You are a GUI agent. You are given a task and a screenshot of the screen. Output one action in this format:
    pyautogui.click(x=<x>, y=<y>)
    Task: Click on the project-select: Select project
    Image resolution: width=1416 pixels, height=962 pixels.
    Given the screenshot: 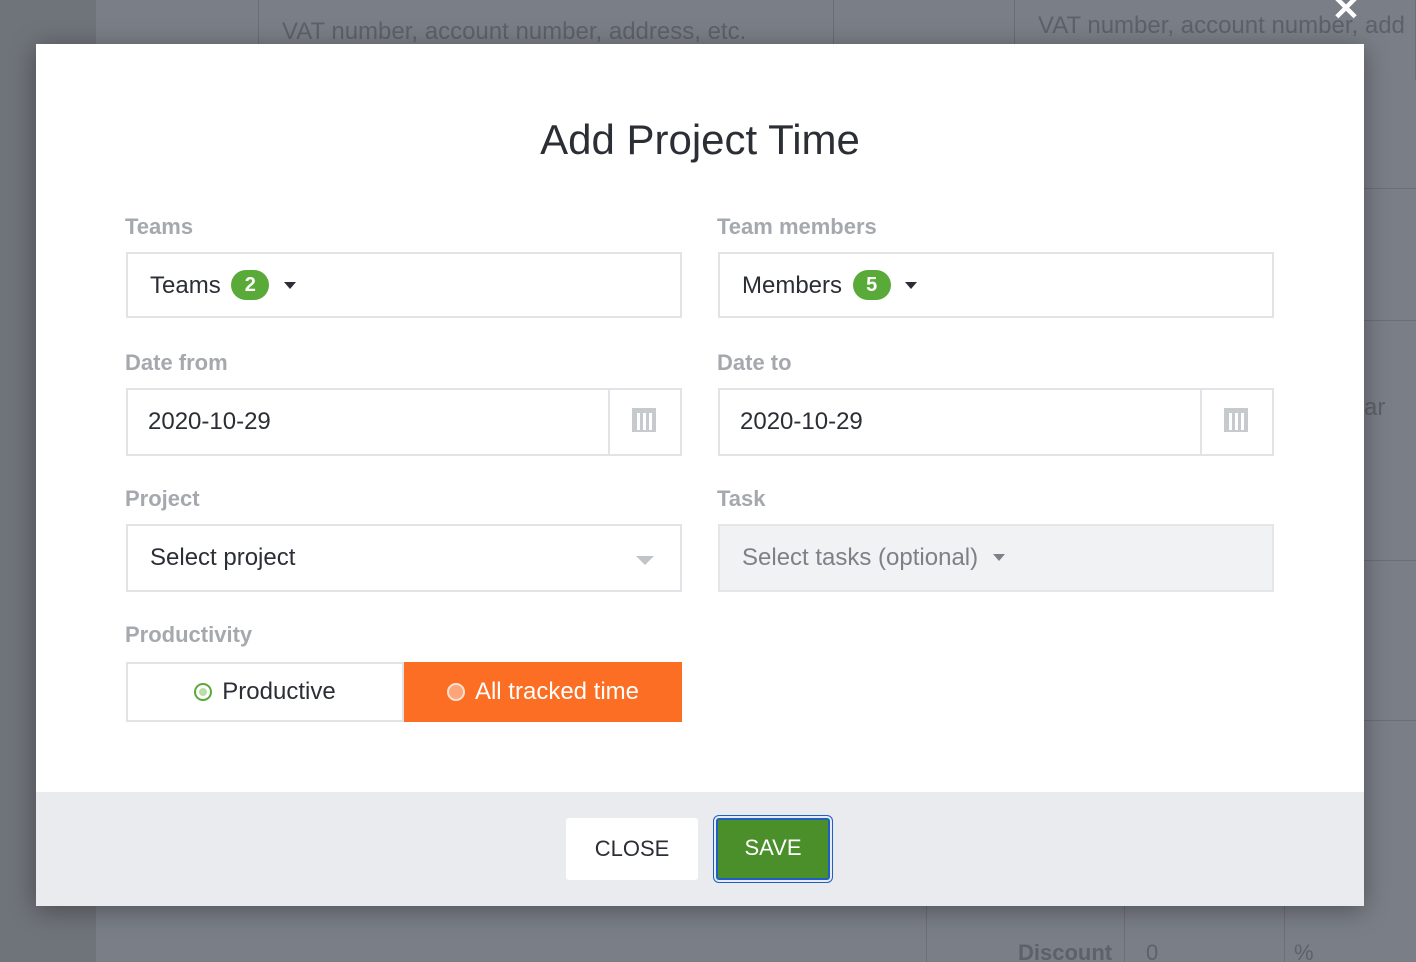 What is the action you would take?
    pyautogui.click(x=404, y=558)
    